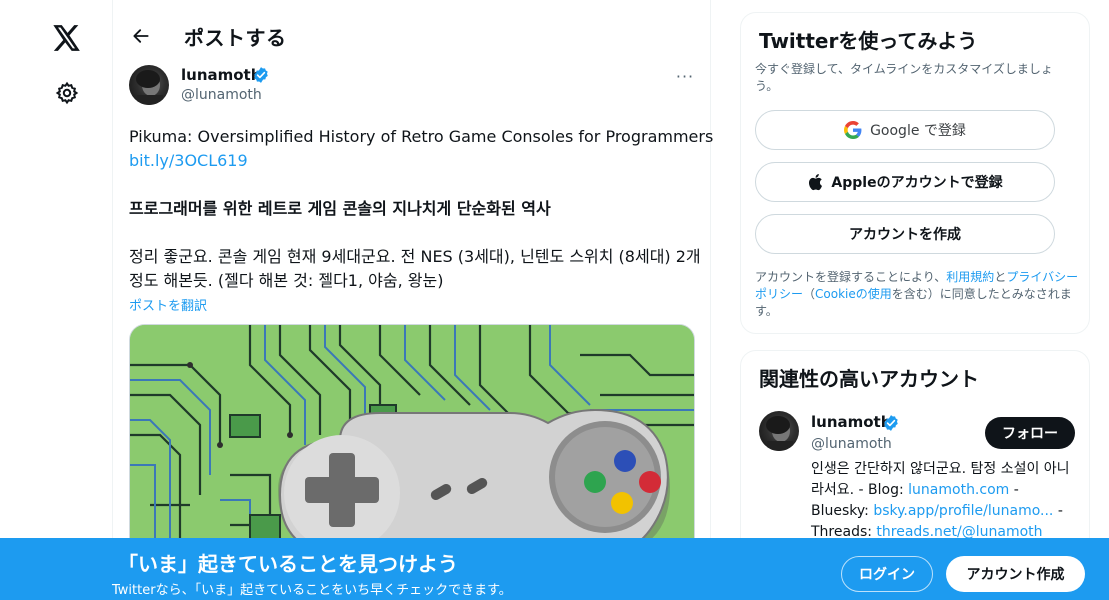  What do you see at coordinates (851, 277) in the screenshot?
I see `terms-prefix: アカウントを登録することにより、` at bounding box center [851, 277].